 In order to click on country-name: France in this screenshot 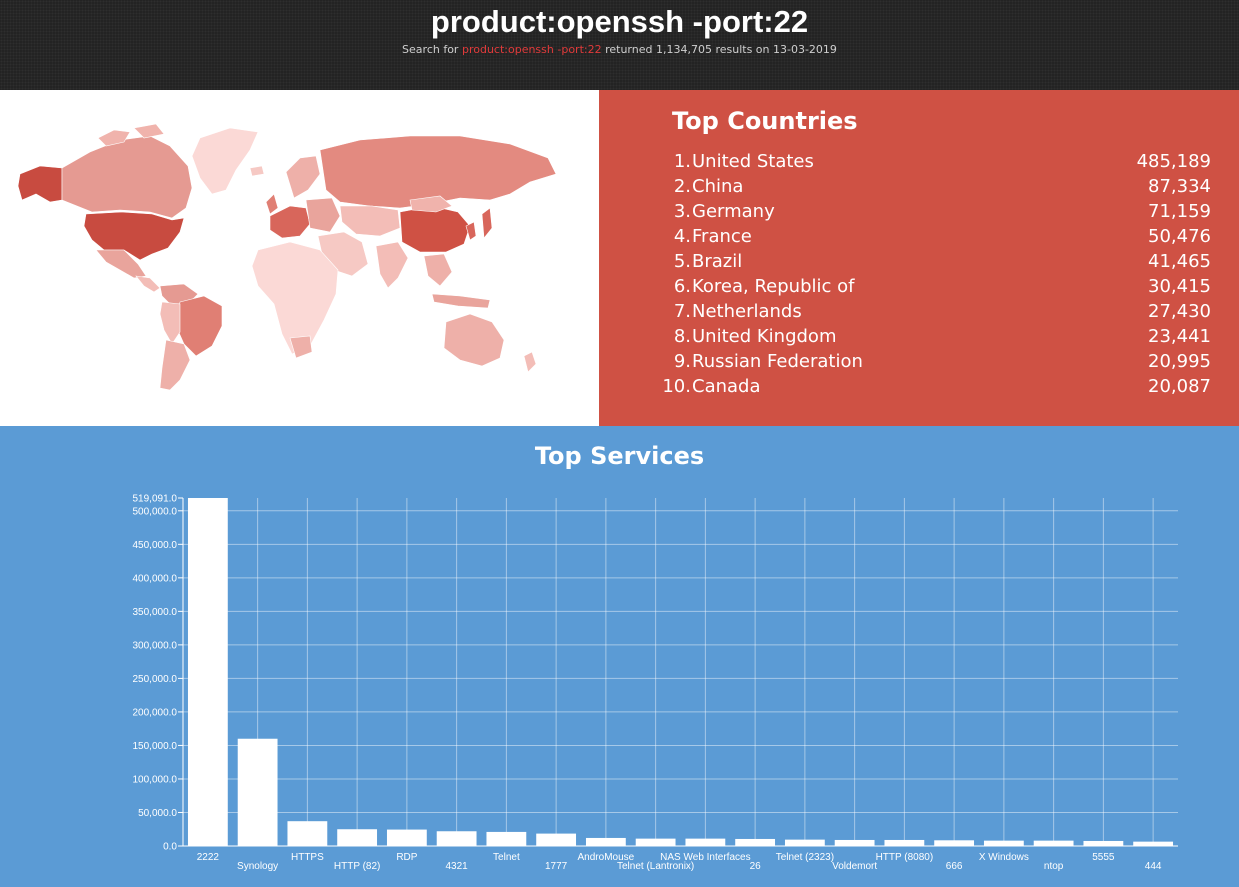, I will do `click(722, 236)`.